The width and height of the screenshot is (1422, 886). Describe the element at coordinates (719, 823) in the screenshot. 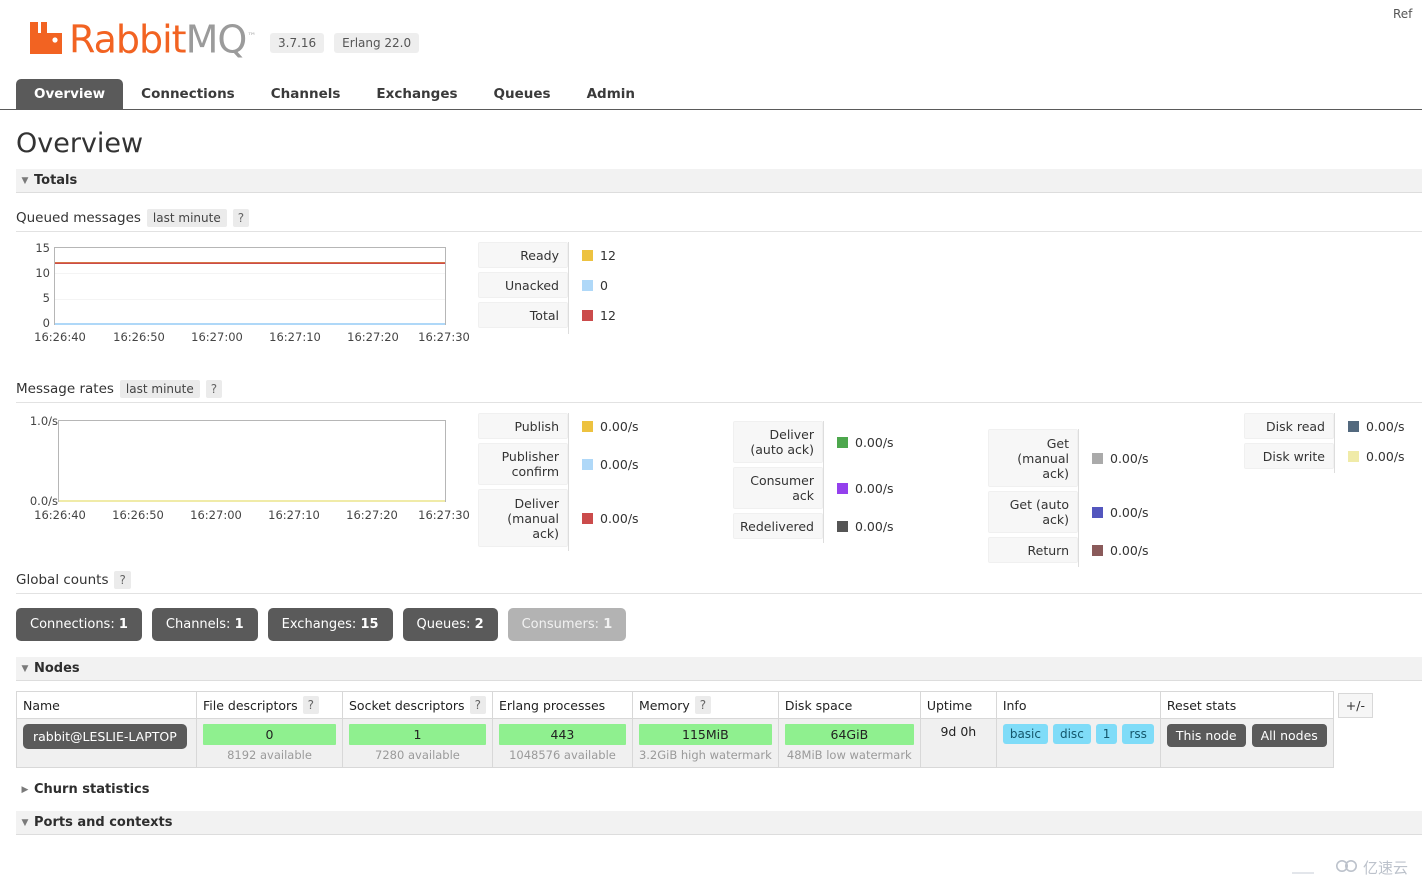

I see `section-ports-header: ▼ Ports and contexts` at that location.